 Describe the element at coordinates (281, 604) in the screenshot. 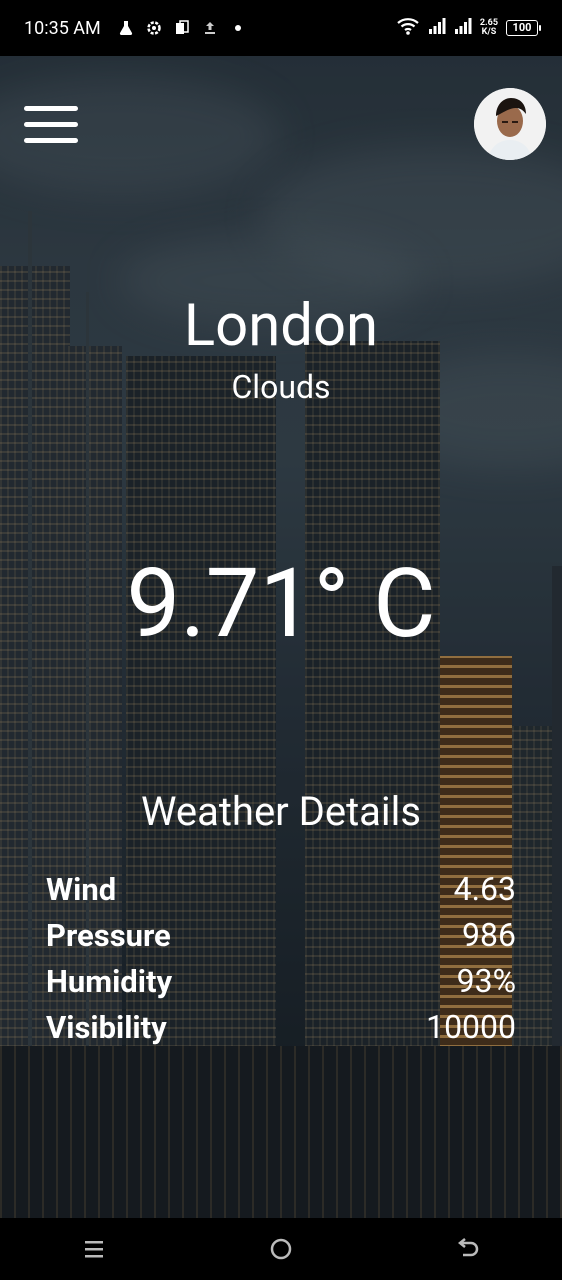

I see `temperature: 9.71° C` at that location.